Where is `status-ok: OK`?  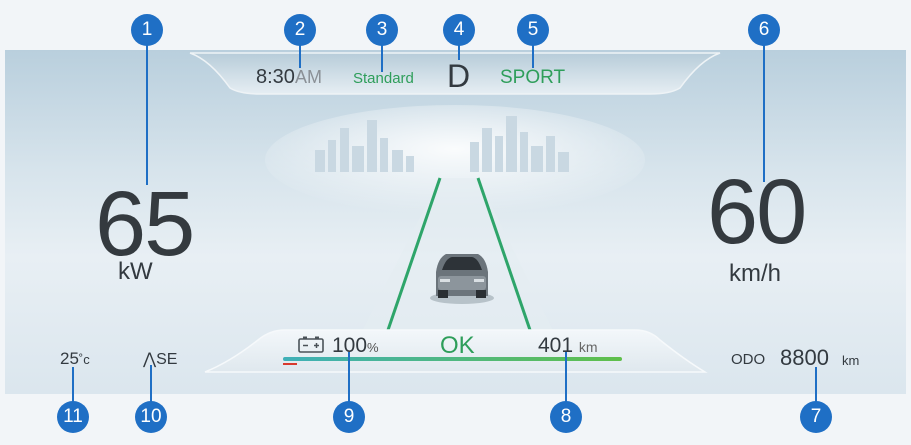
status-ok: OK is located at coordinates (457, 345).